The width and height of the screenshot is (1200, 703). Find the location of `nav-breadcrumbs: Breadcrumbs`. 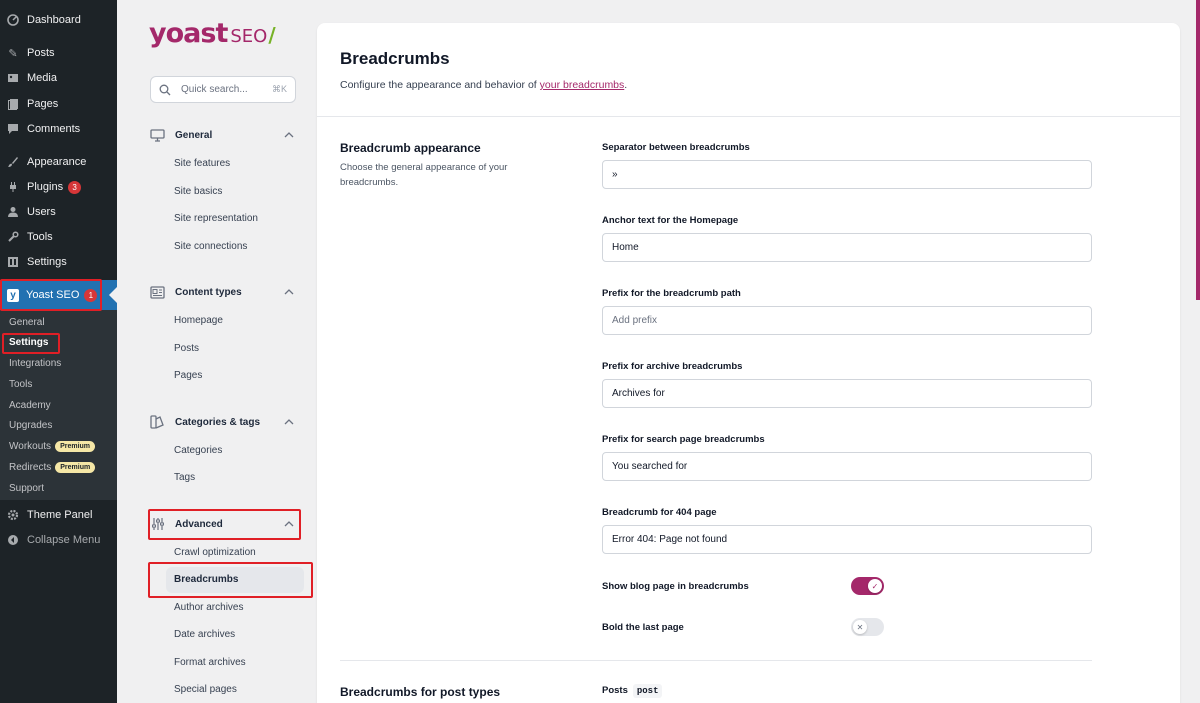

nav-breadcrumbs: Breadcrumbs is located at coordinates (235, 580).